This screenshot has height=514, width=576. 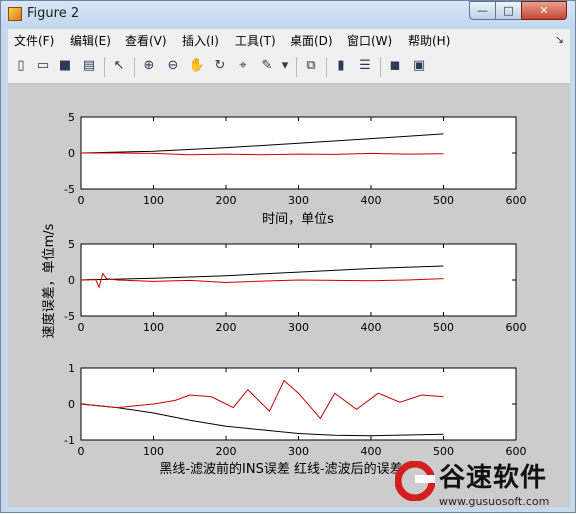 I want to click on x-axis-label: 时间，单位s, so click(x=298, y=219).